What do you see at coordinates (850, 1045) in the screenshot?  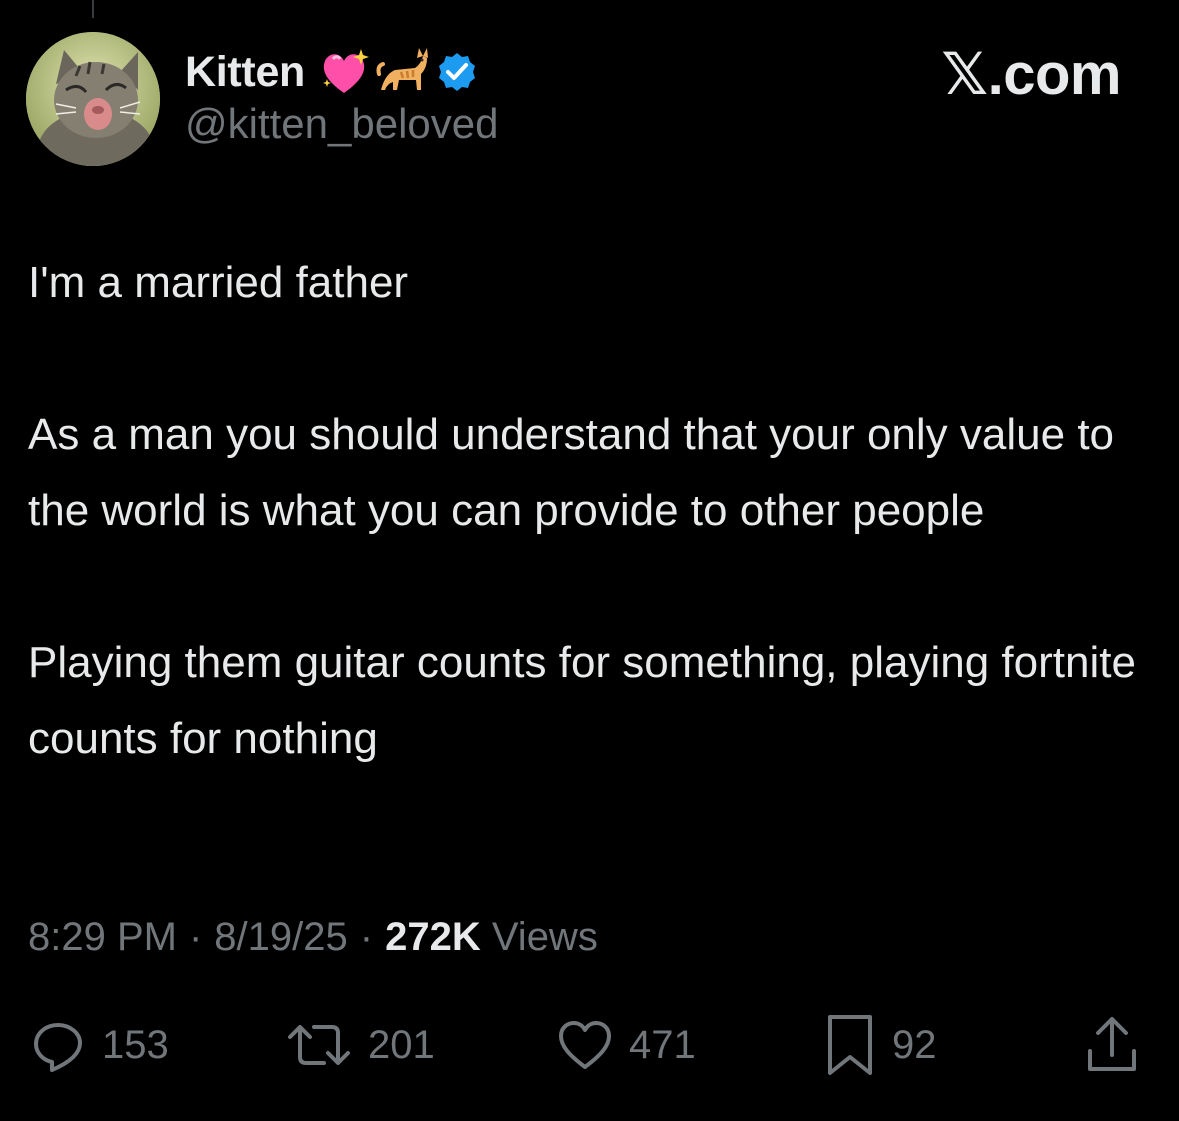 I see `bookmark-icon` at bounding box center [850, 1045].